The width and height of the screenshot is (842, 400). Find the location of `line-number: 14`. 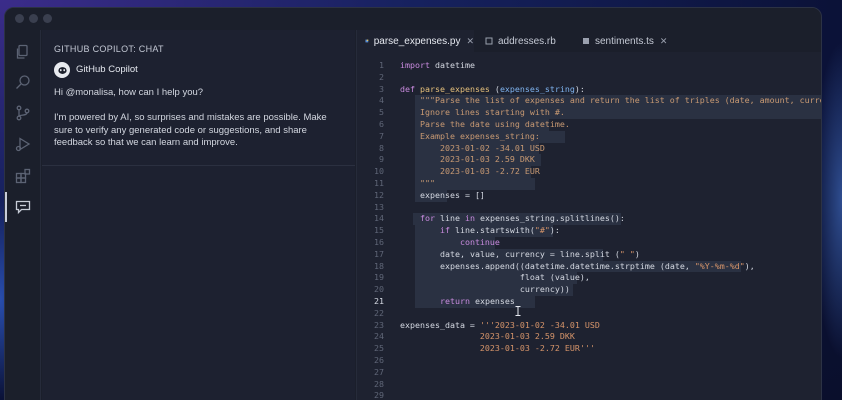

line-number: 14 is located at coordinates (379, 218).